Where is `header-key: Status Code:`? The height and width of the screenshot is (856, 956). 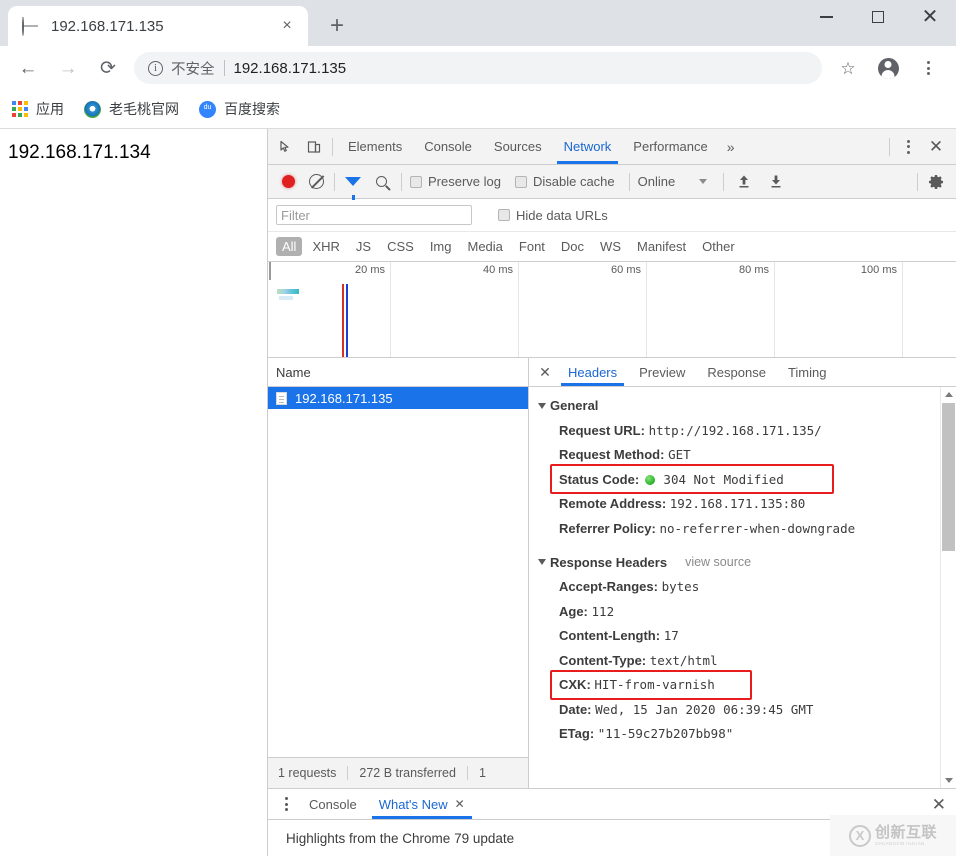 header-key: Status Code: is located at coordinates (599, 479).